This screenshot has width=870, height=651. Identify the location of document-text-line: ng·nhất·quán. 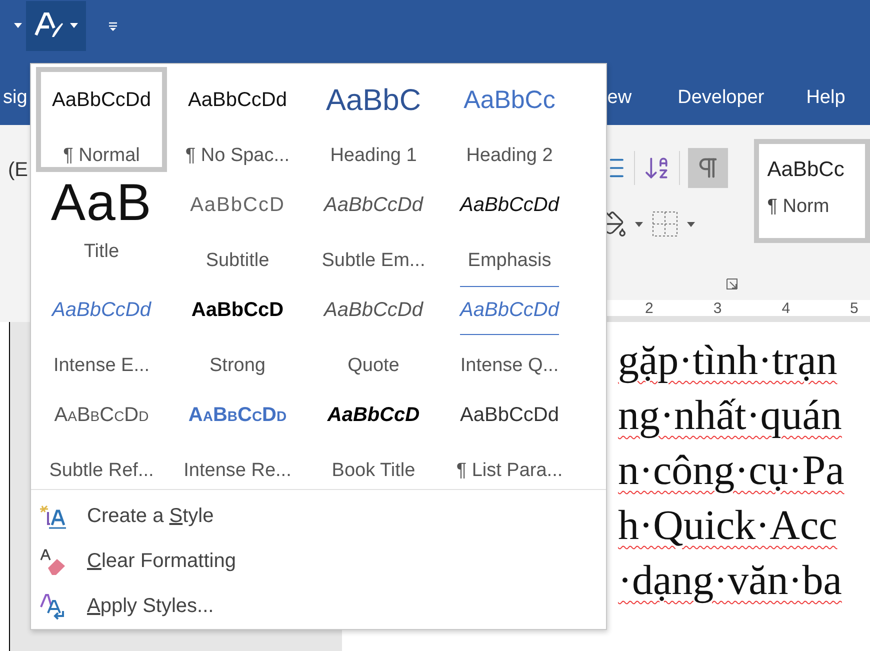
(730, 416).